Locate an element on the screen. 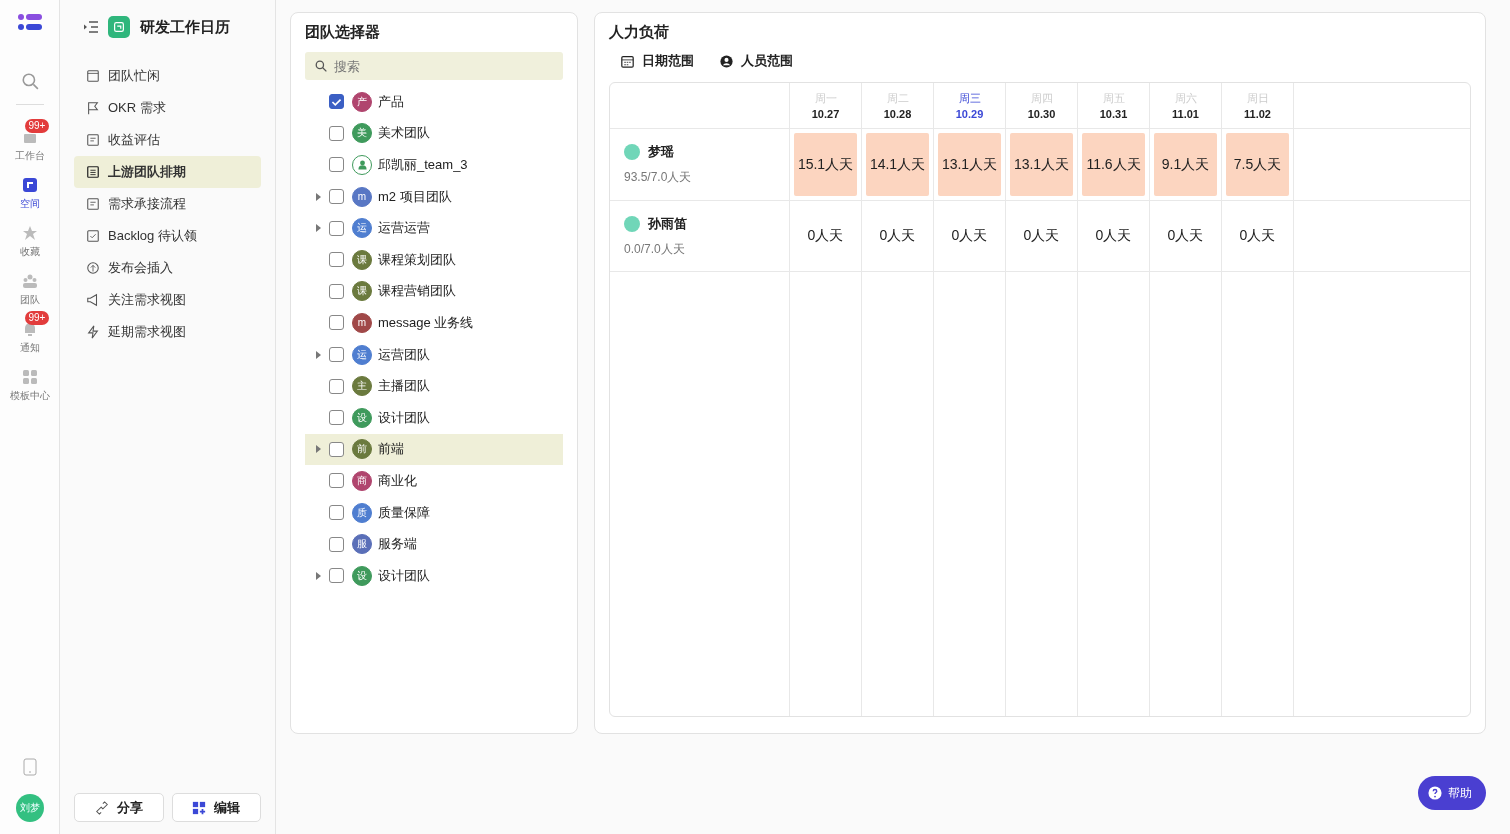 This screenshot has height=834, width=1510. nav-button: 编辑 is located at coordinates (216, 807).